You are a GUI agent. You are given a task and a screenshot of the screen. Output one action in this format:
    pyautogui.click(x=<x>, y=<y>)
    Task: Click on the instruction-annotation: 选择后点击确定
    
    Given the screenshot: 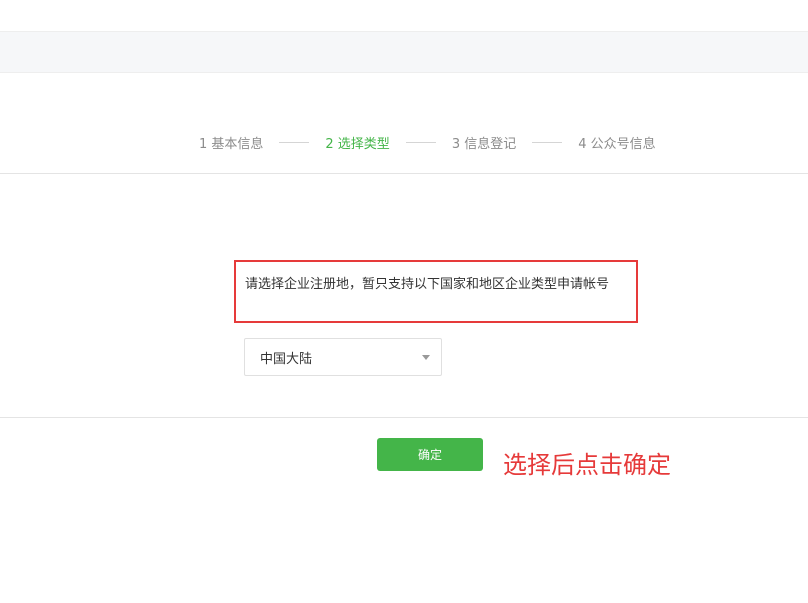 What is the action you would take?
    pyautogui.click(x=587, y=465)
    